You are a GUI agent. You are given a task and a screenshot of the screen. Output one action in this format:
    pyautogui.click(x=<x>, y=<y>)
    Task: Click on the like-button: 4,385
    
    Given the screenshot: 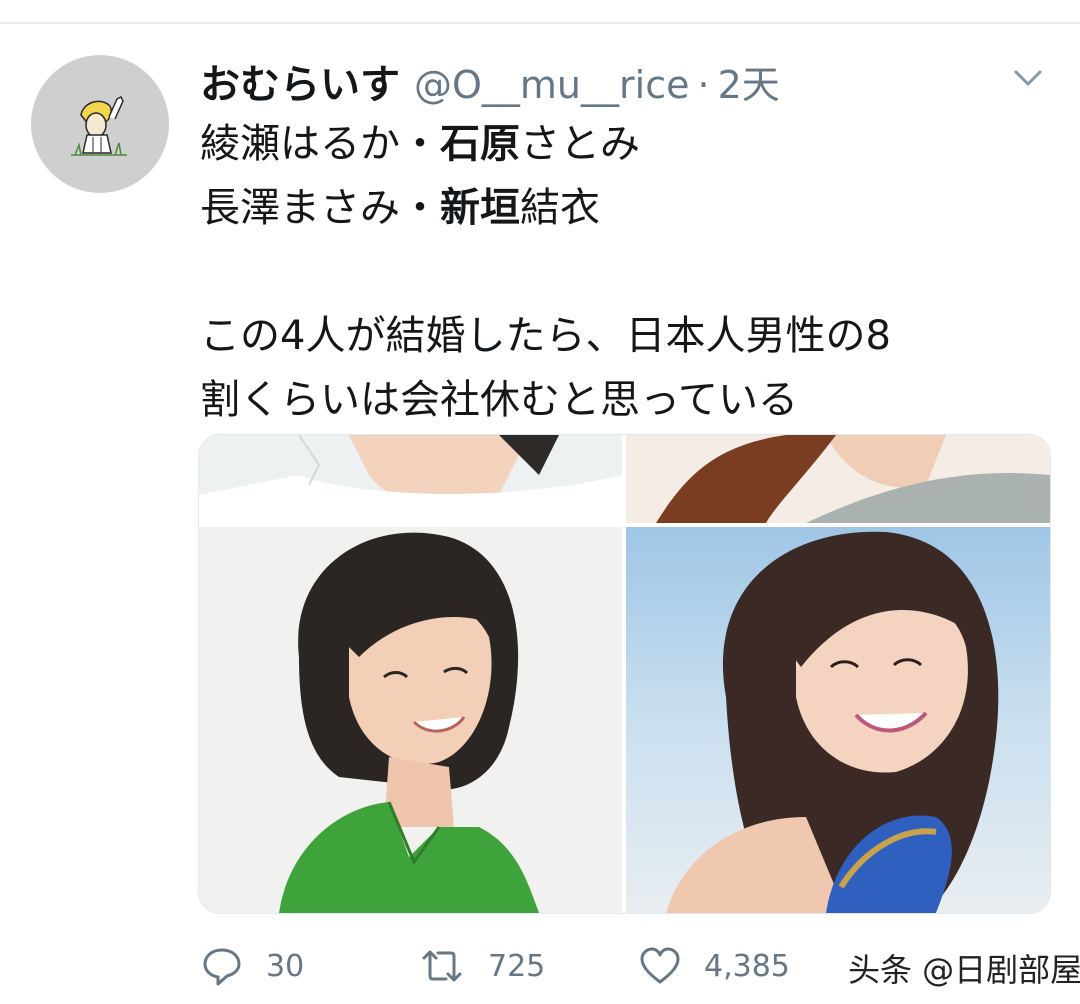 What is the action you would take?
    pyautogui.click(x=714, y=966)
    